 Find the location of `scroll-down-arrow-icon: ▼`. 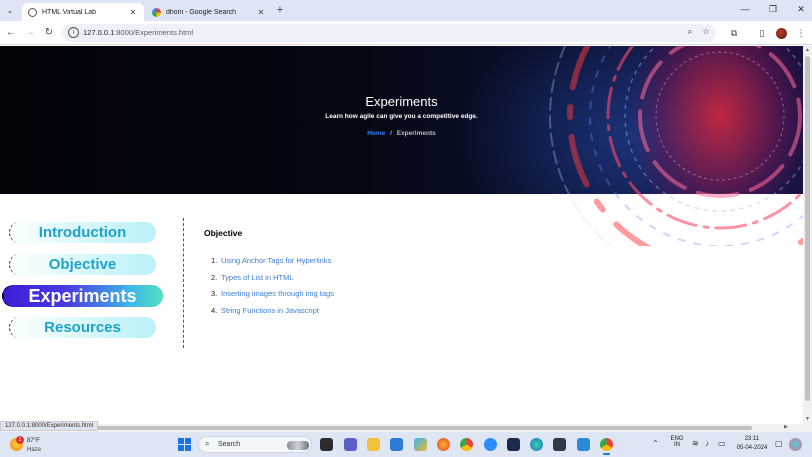

scroll-down-arrow-icon: ▼ is located at coordinates (807, 419).